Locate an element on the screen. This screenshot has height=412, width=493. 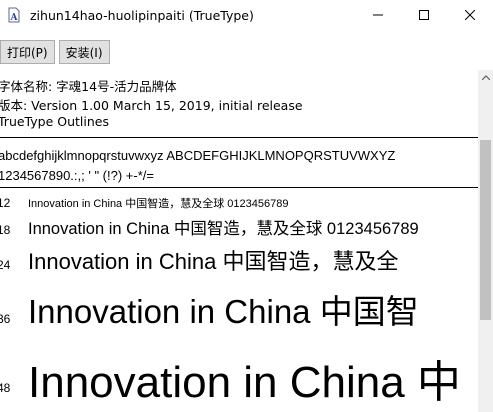
window-title: zihun14hao-huolipinpaiti (TrueType) is located at coordinates (142, 15).